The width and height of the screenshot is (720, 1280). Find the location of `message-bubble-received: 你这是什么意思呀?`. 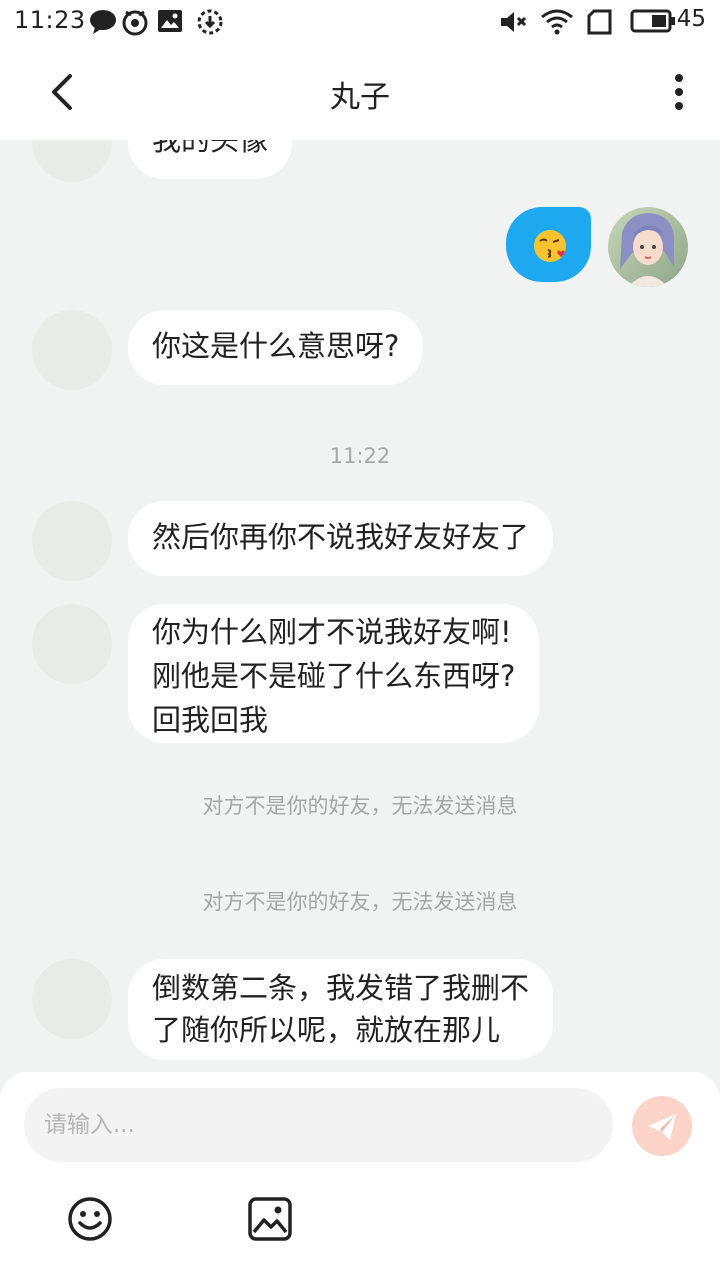

message-bubble-received: 你这是什么意思呀? is located at coordinates (276, 347).